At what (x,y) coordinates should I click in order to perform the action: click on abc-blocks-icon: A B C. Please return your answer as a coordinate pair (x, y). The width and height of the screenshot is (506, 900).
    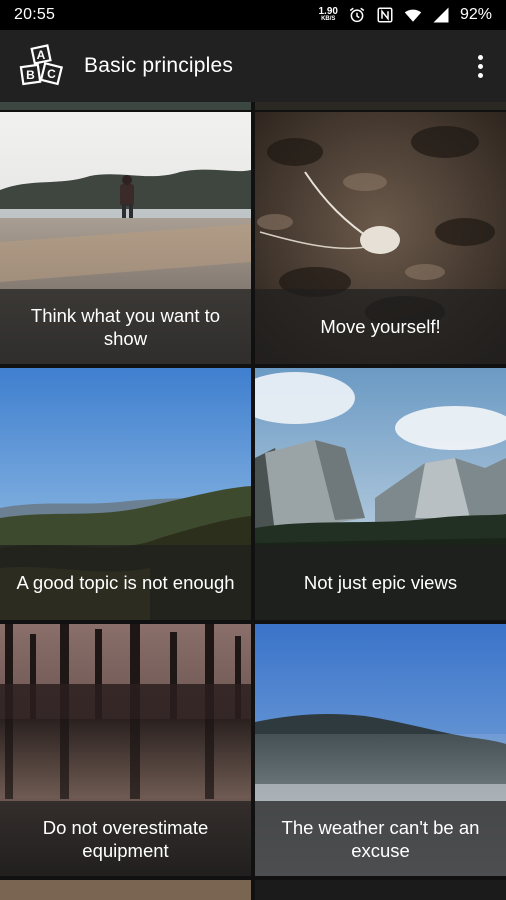
    Looking at the image, I should click on (42, 66).